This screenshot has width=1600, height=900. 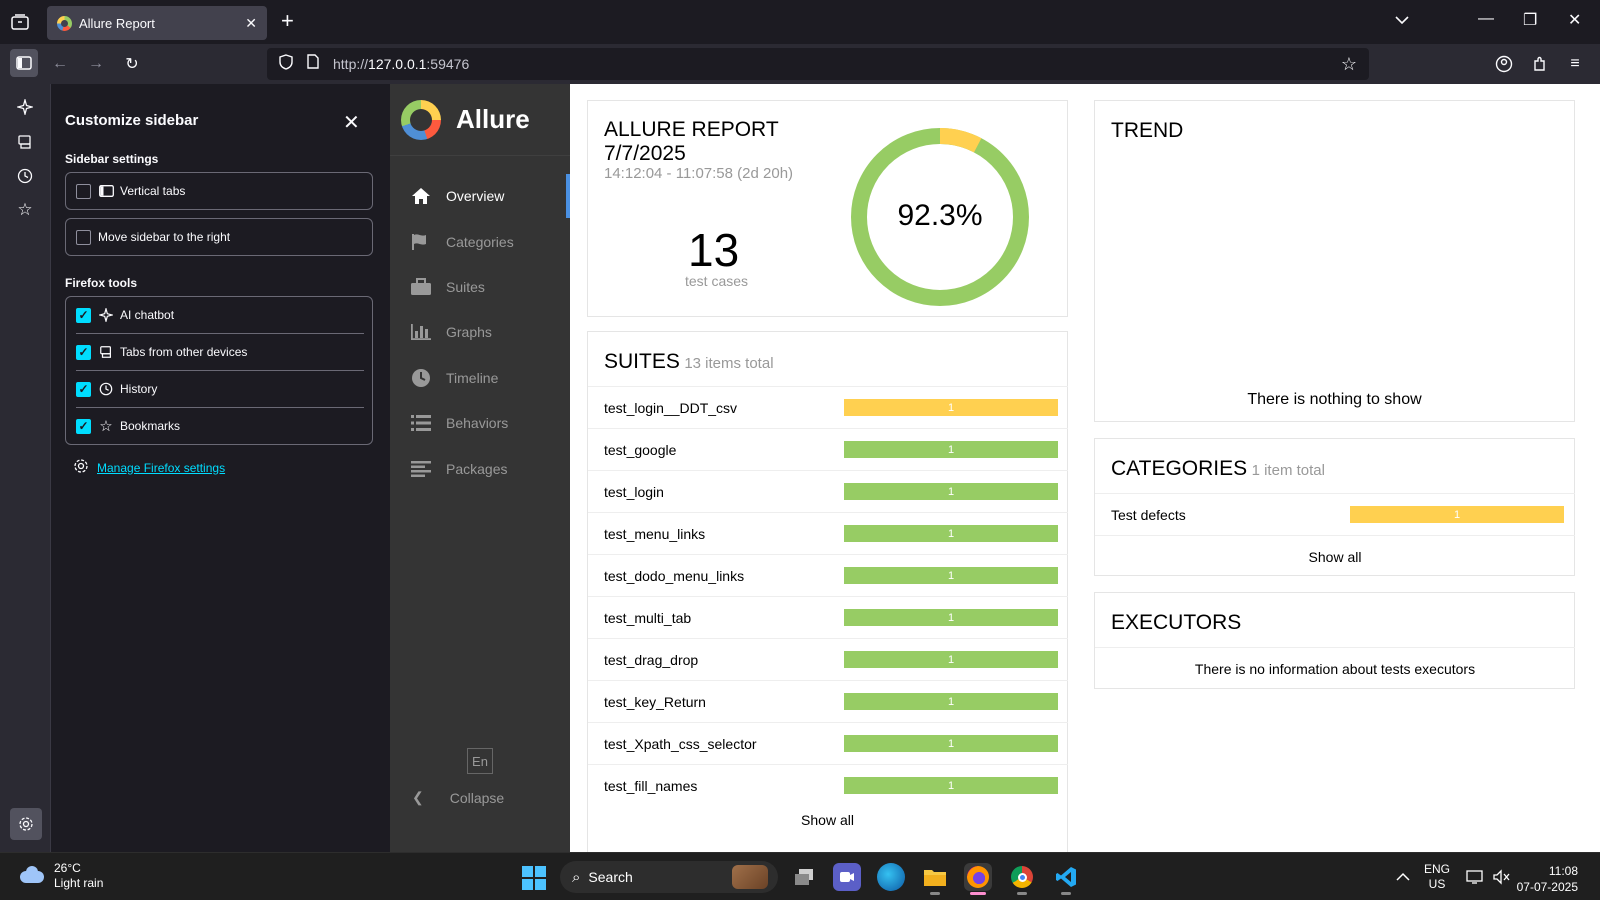 I want to click on account-icon, so click(x=1504, y=64).